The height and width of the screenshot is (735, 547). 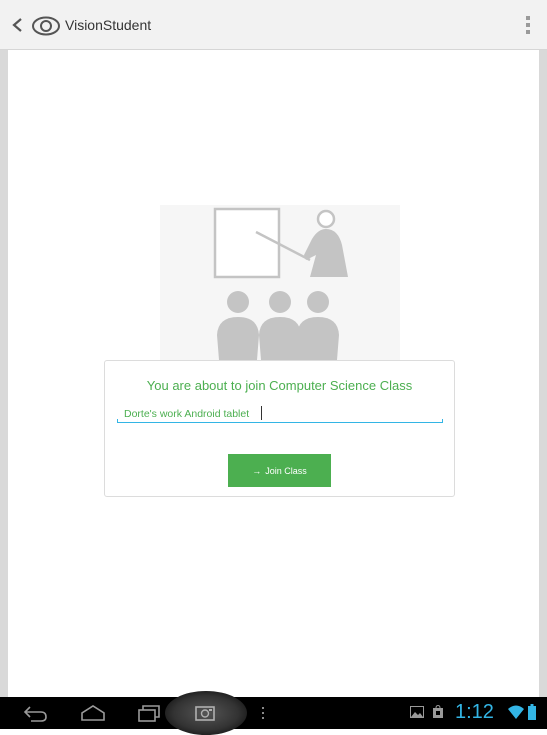 I want to click on nav-menu-icon, so click(x=263, y=717).